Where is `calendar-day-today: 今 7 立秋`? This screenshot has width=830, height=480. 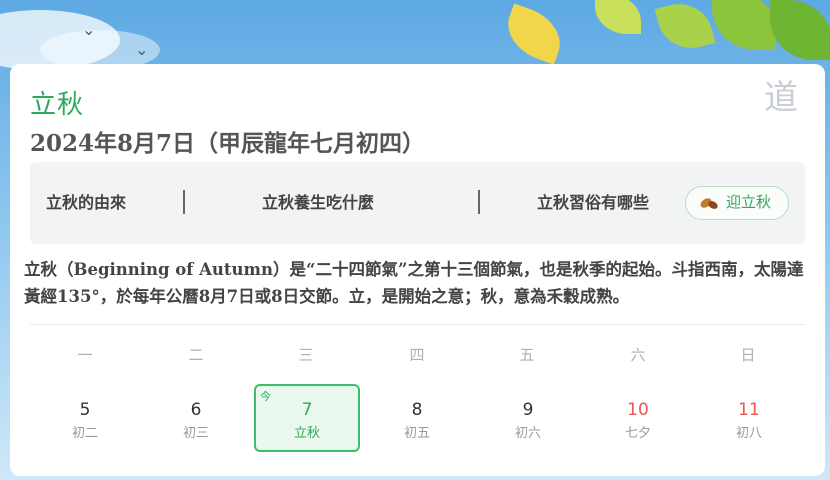
calendar-day-today: 今 7 立秋 is located at coordinates (307, 418).